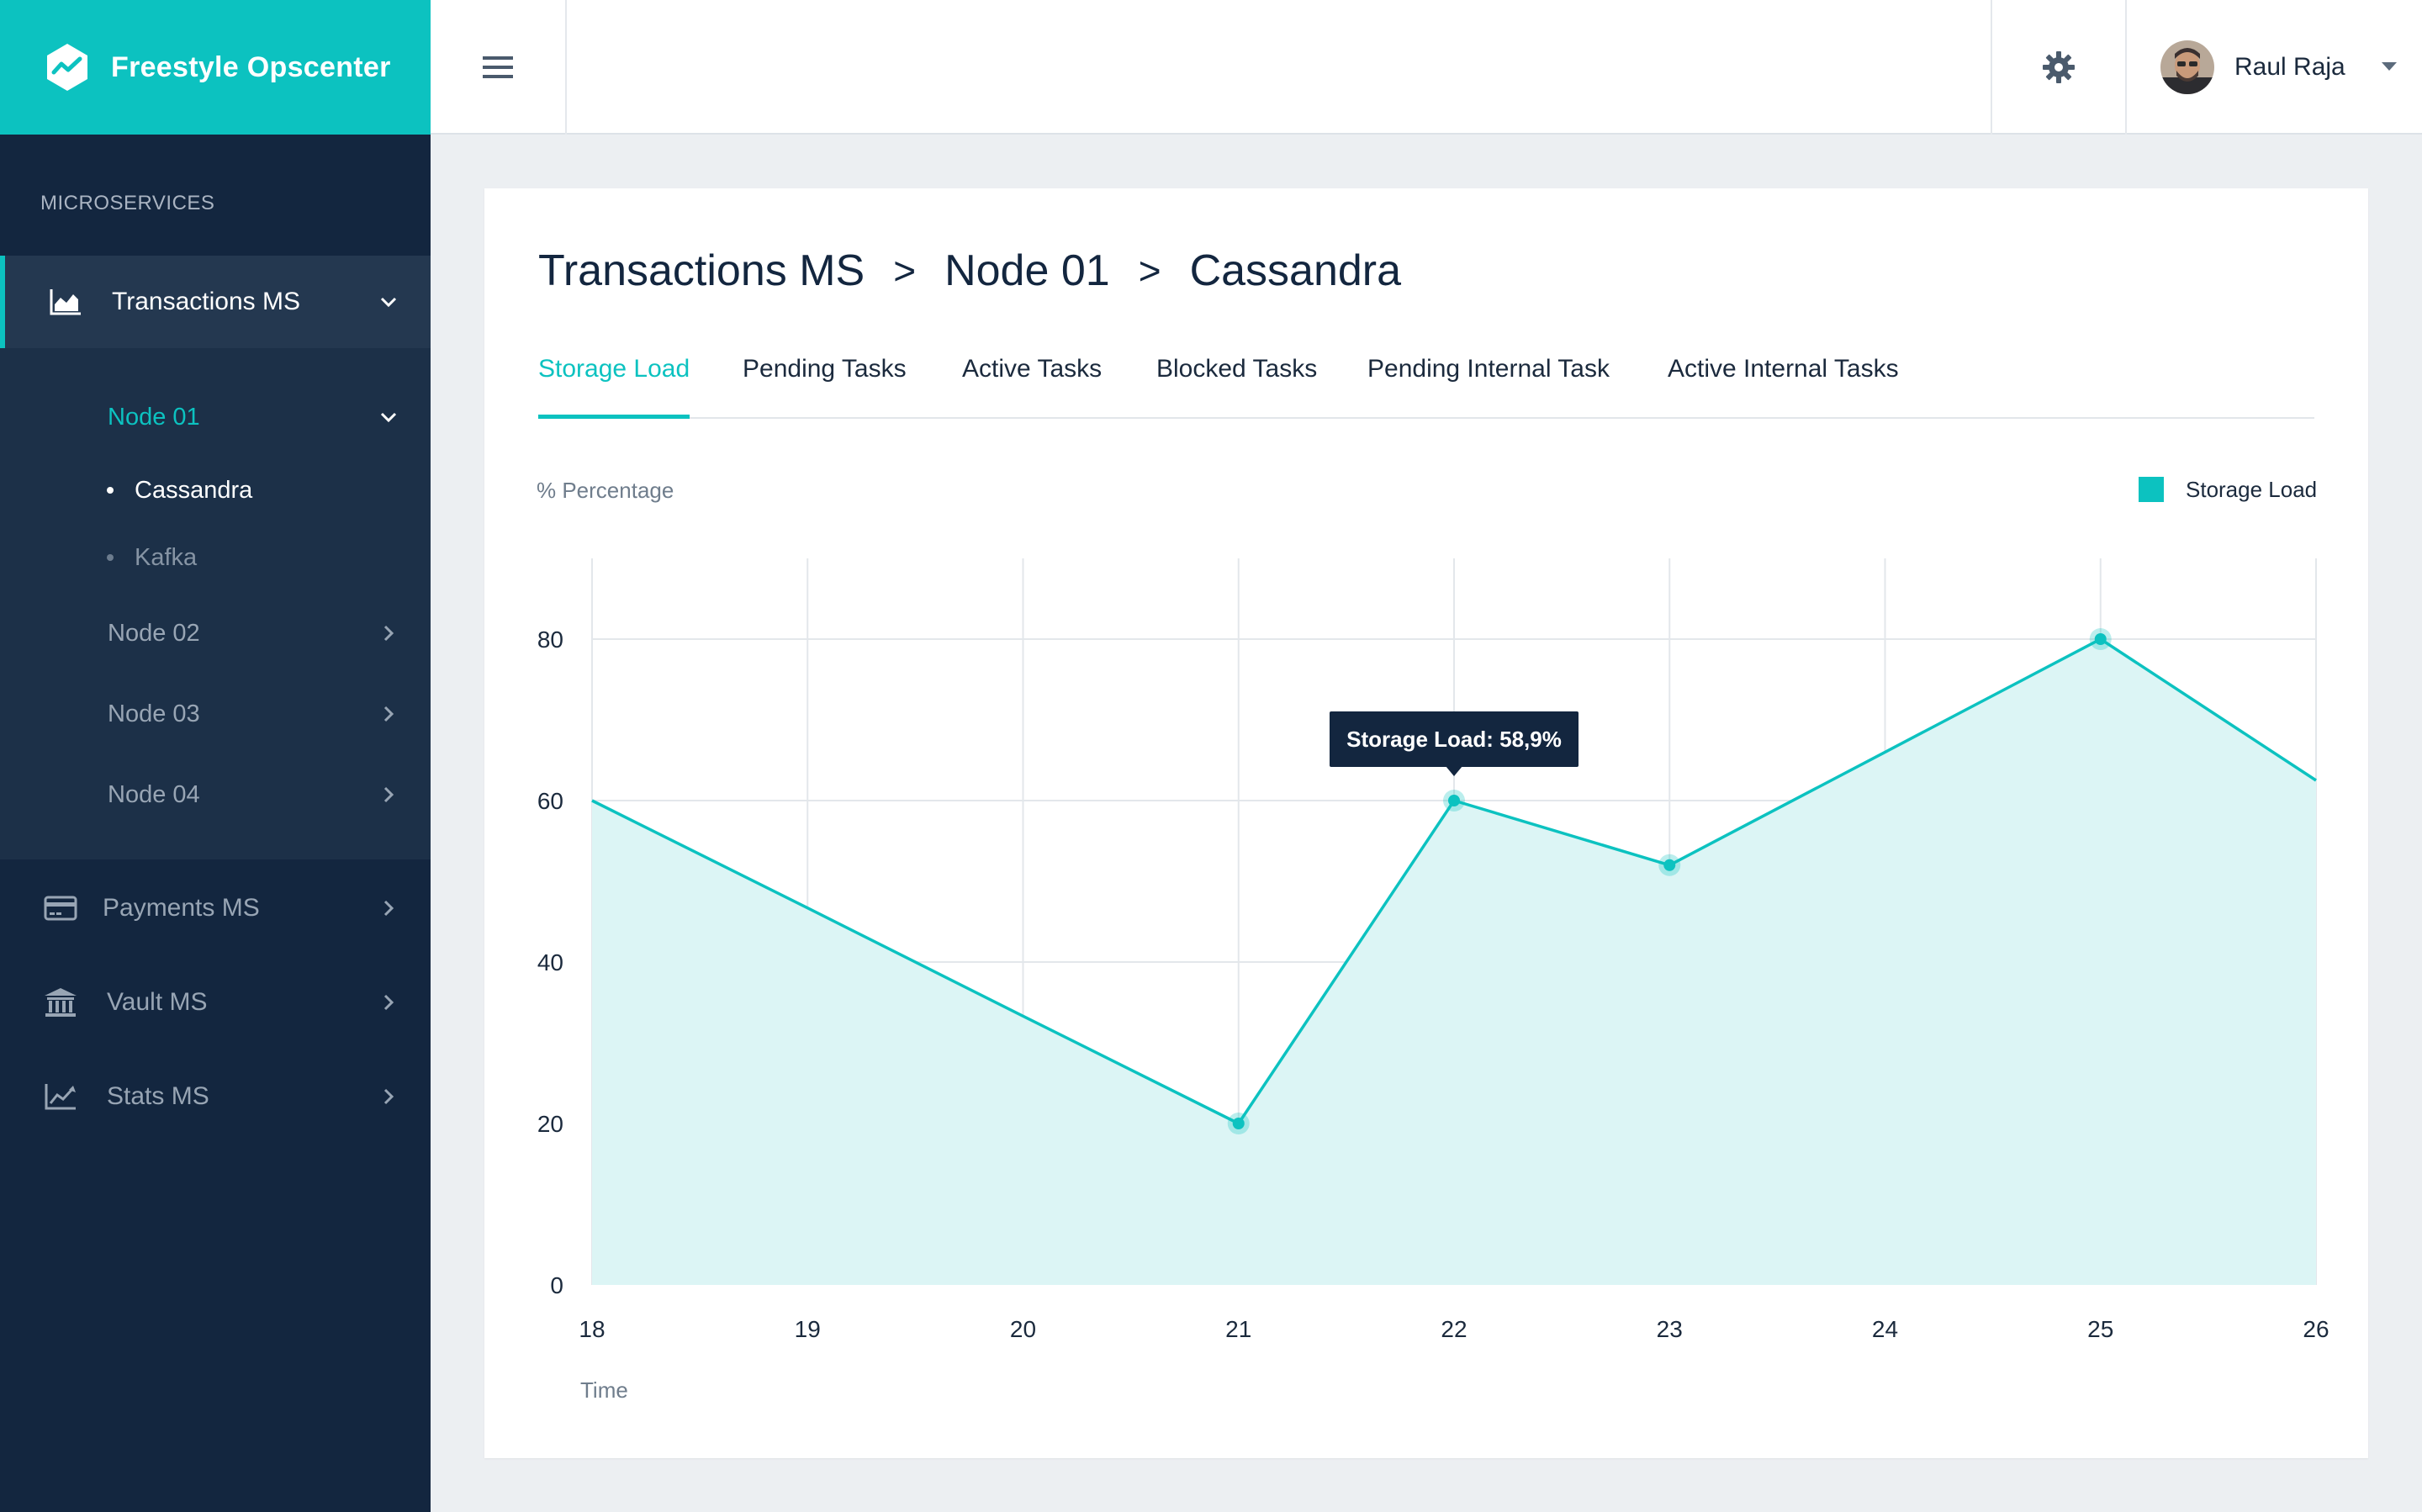  What do you see at coordinates (1426, 67) in the screenshot?
I see `top-bar: Raul Raja` at bounding box center [1426, 67].